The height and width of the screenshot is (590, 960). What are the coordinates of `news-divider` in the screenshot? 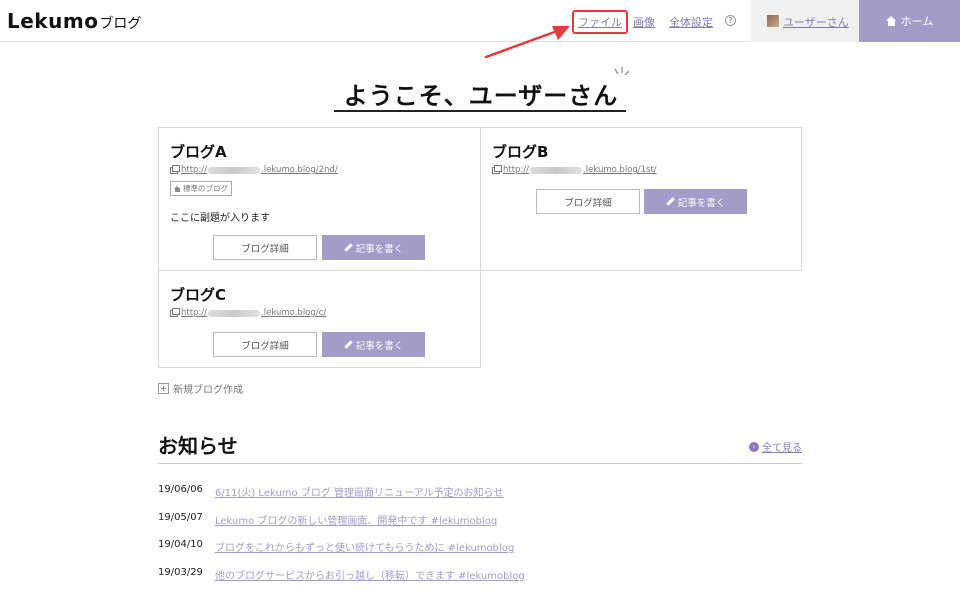 It's located at (480, 463).